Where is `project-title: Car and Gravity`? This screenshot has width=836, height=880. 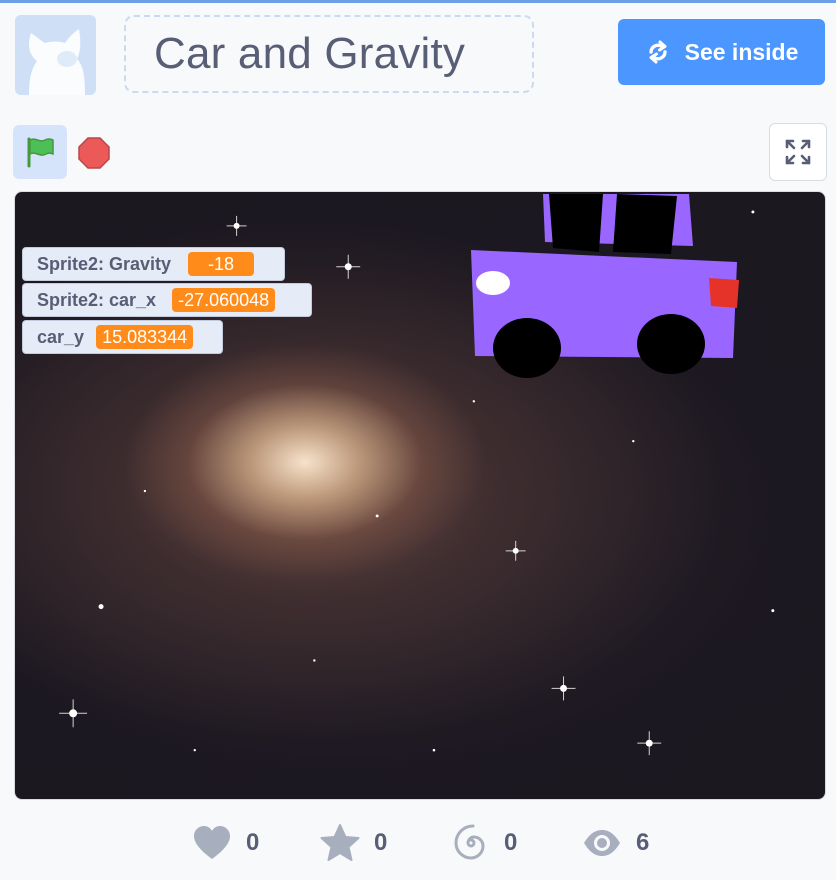 project-title: Car and Gravity is located at coordinates (310, 53).